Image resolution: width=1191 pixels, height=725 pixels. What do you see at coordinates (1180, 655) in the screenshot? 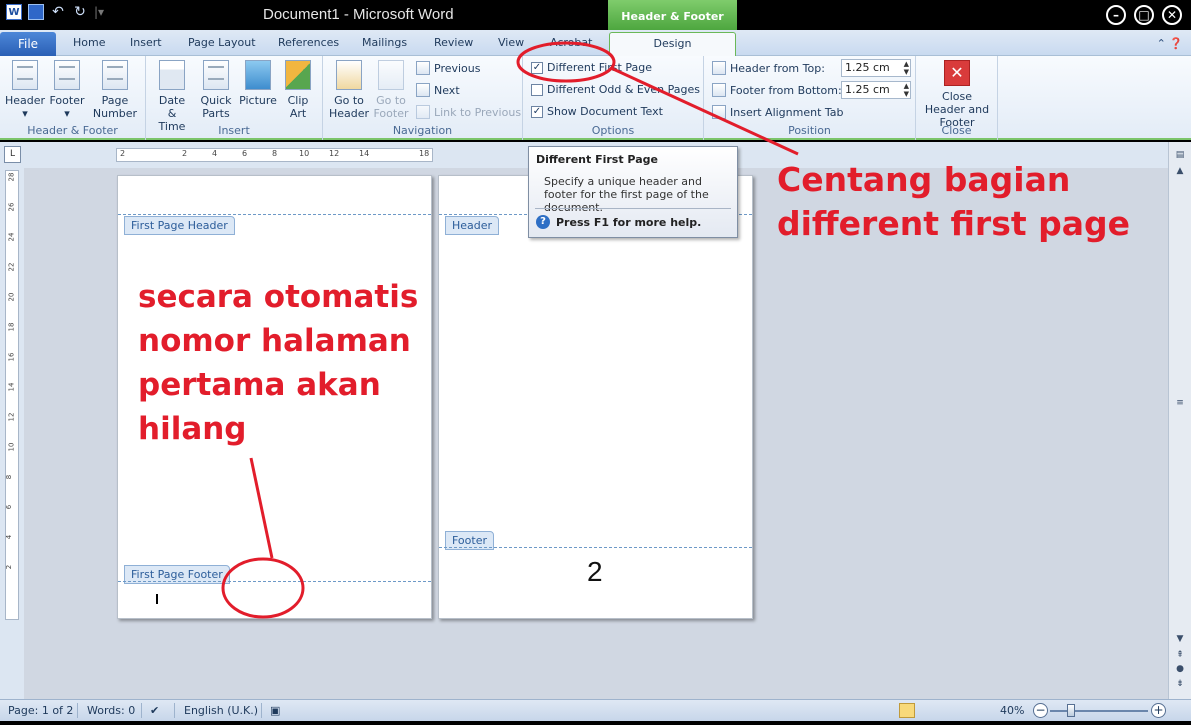
I see `previous-page-icon: ⇞` at bounding box center [1180, 655].